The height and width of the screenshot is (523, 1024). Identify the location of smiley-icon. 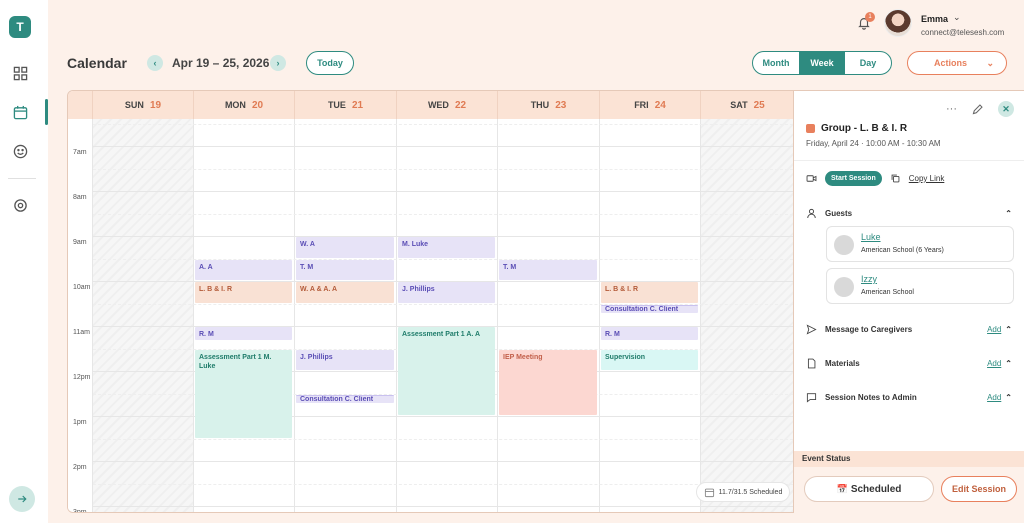
(20, 151).